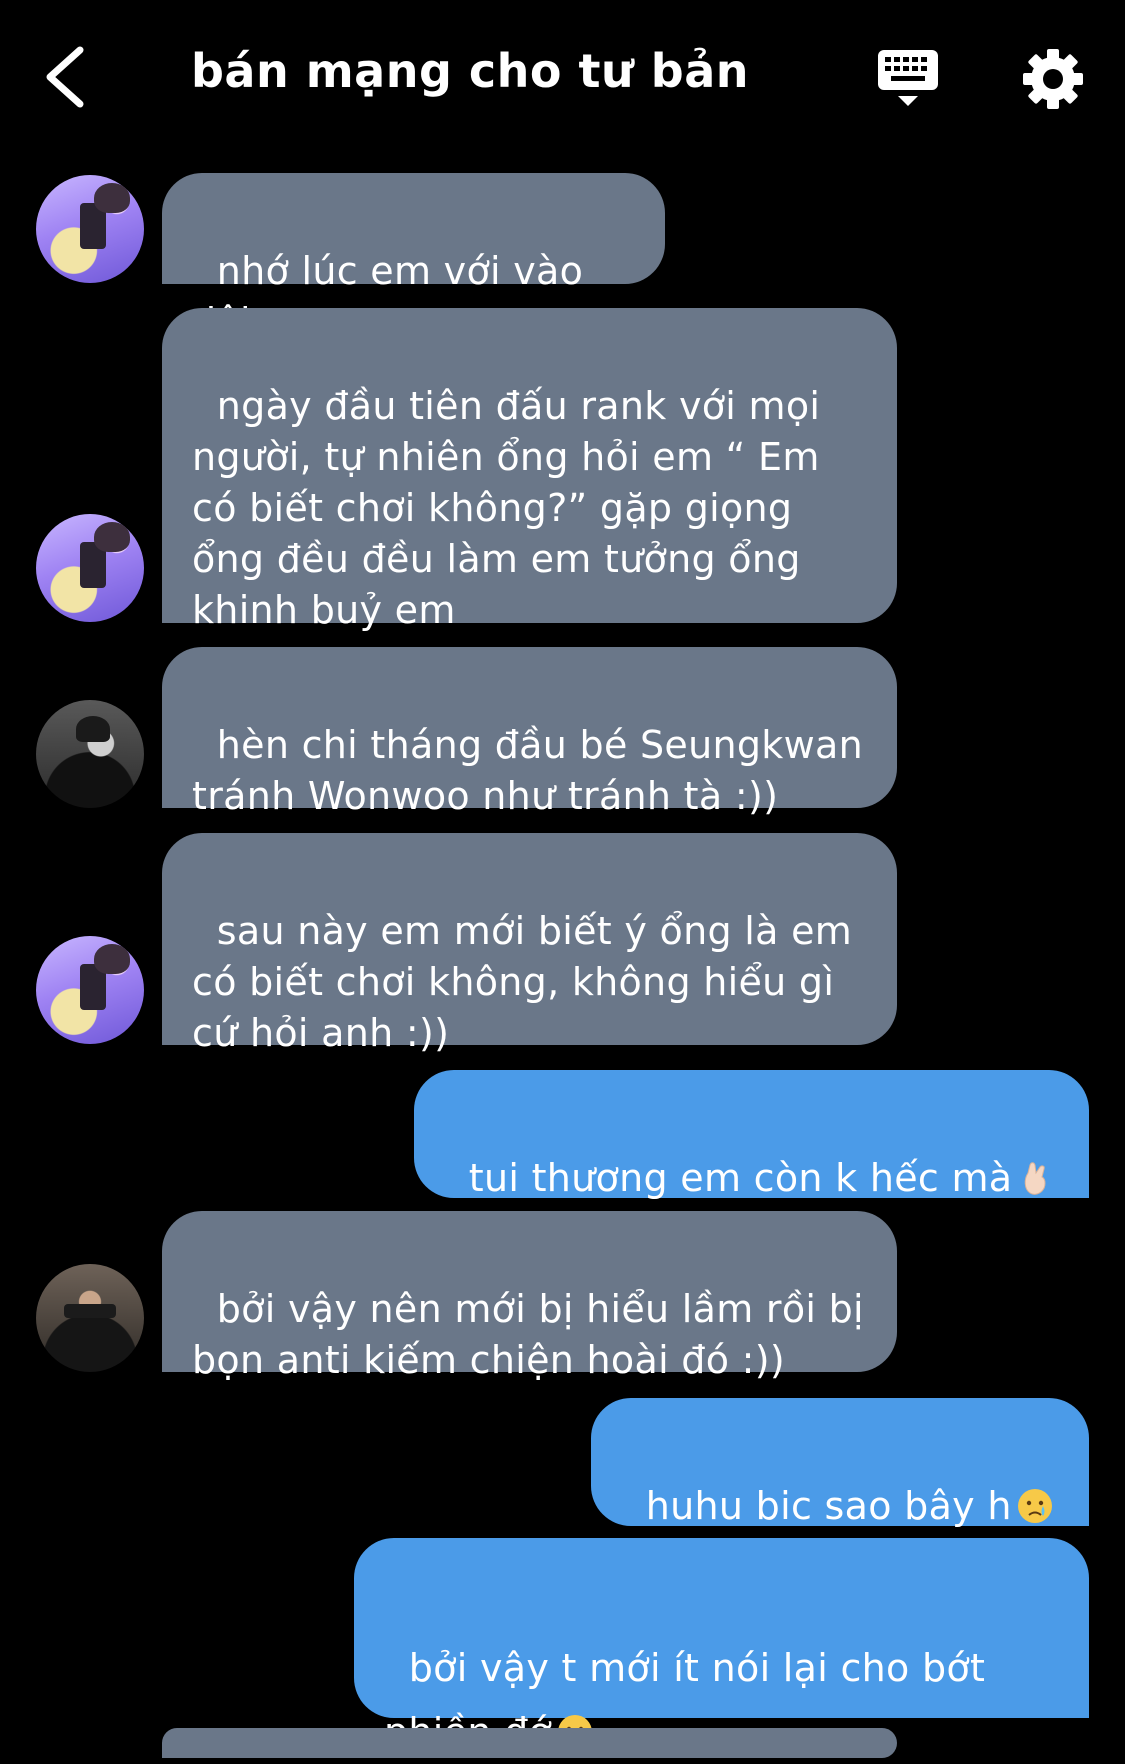  What do you see at coordinates (1035, 1178) in the screenshot?
I see `pinched-fingers-emoji` at bounding box center [1035, 1178].